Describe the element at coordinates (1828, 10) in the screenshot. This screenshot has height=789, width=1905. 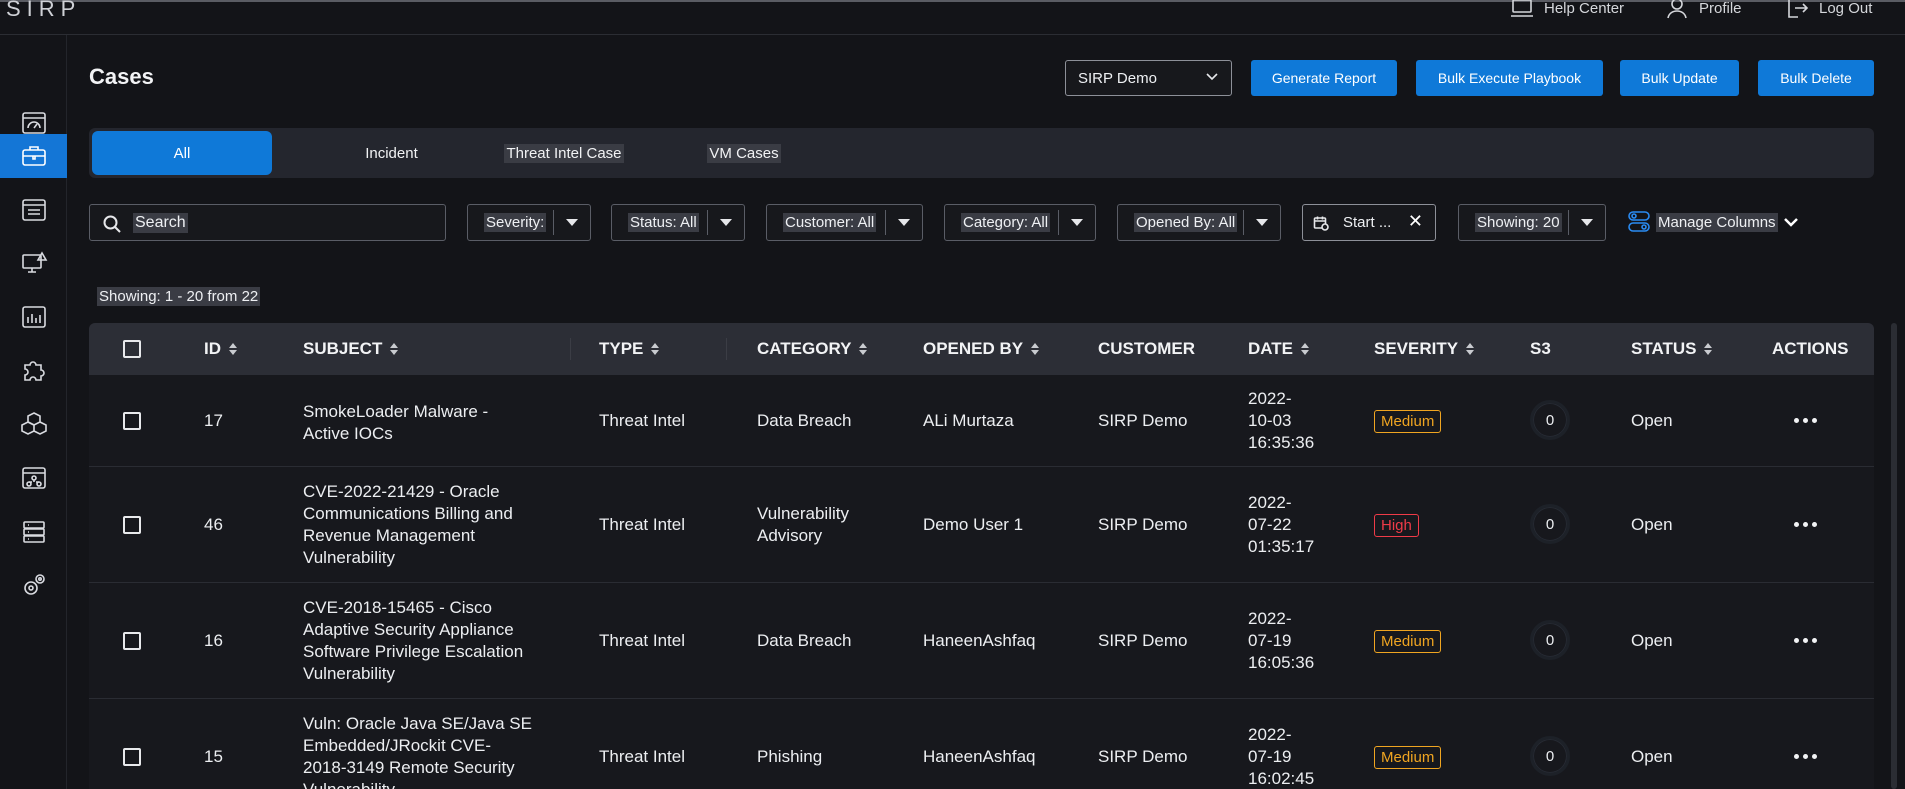
I see `logout-link: Log Out` at that location.